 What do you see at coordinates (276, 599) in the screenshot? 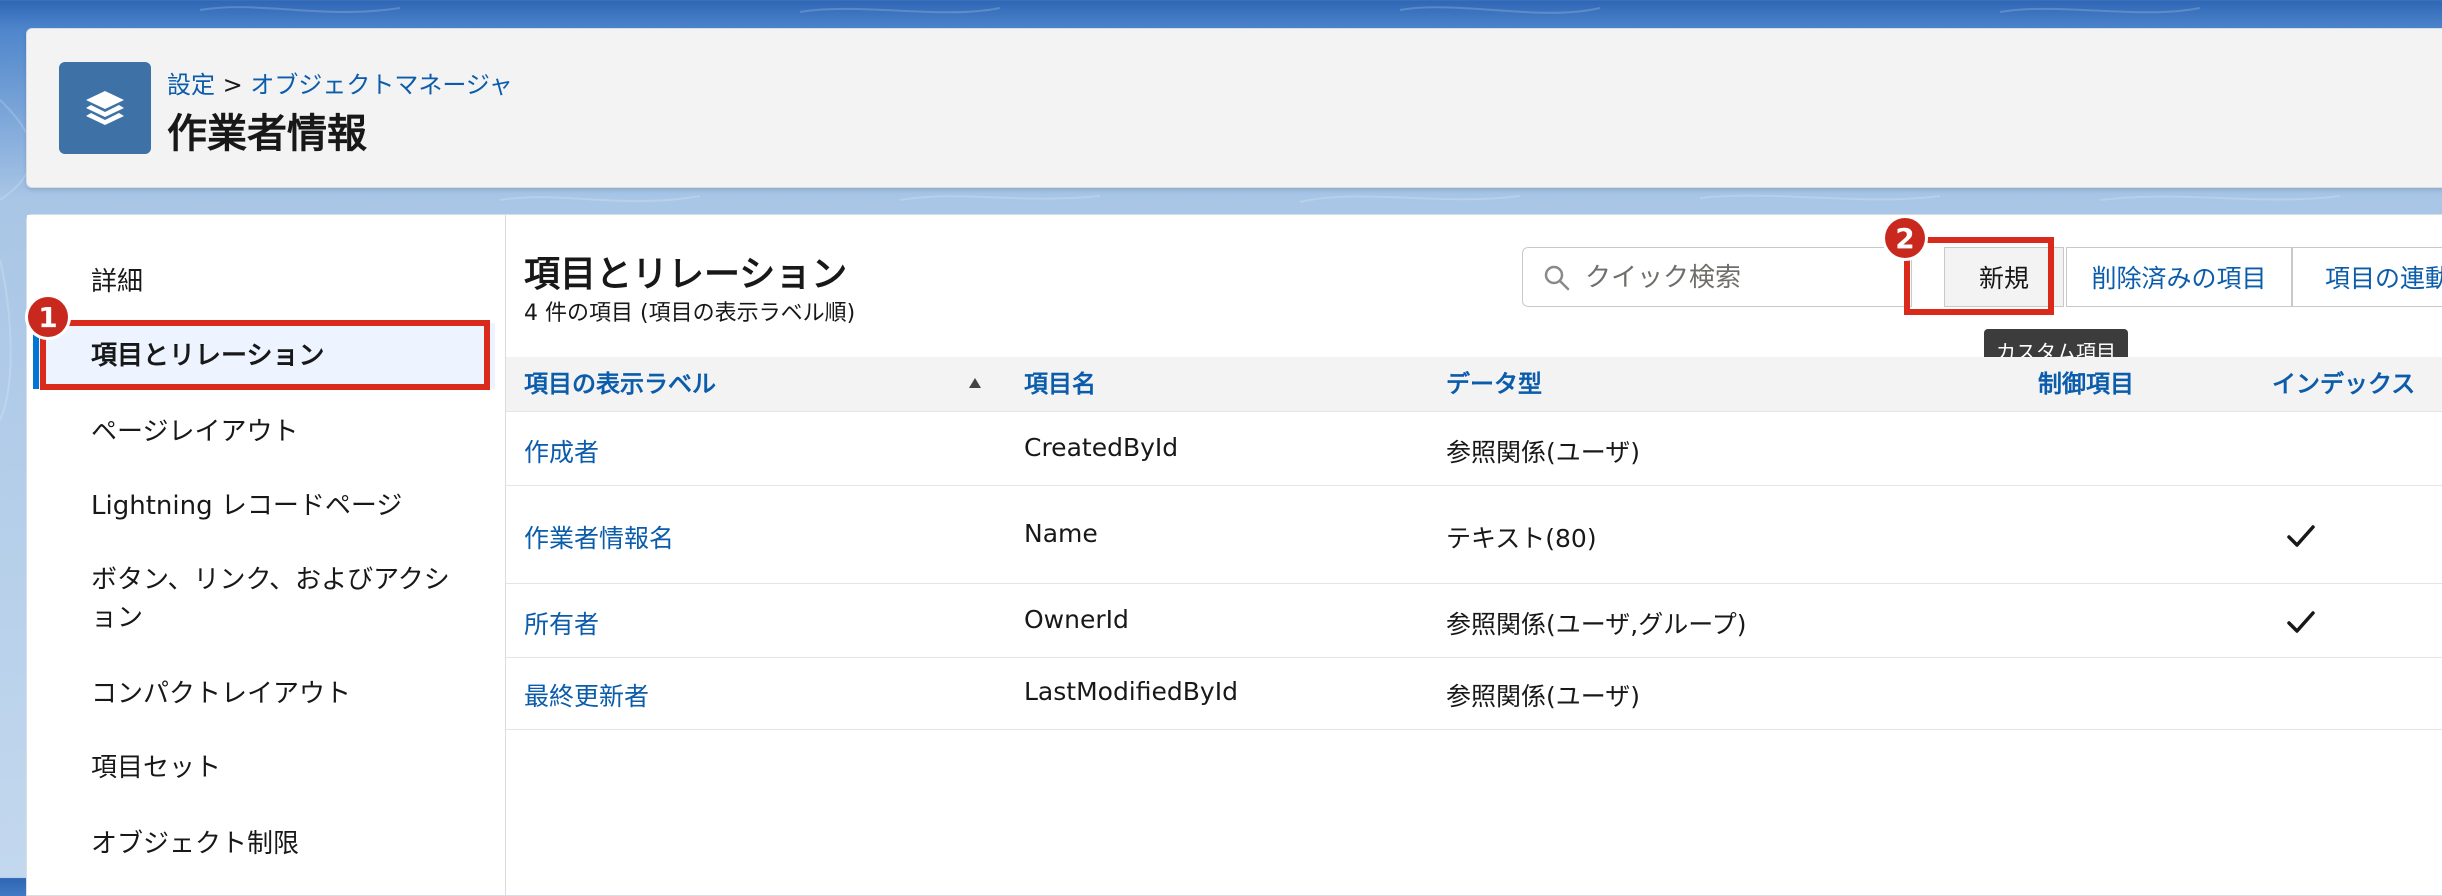
I see `sidebar-item-buttons-links-actions: ボタン、リンク、およびアクション` at bounding box center [276, 599].